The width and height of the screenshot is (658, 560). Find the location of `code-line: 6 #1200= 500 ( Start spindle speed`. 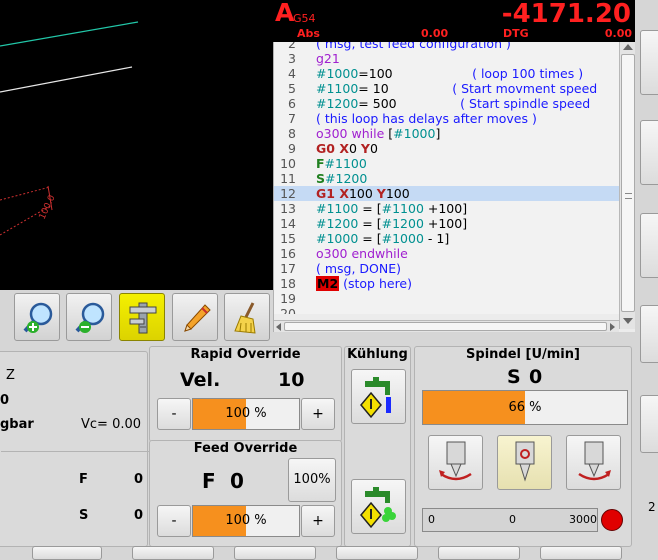

code-line: 6 #1200= 500 ( Start spindle speed is located at coordinates (446, 103).